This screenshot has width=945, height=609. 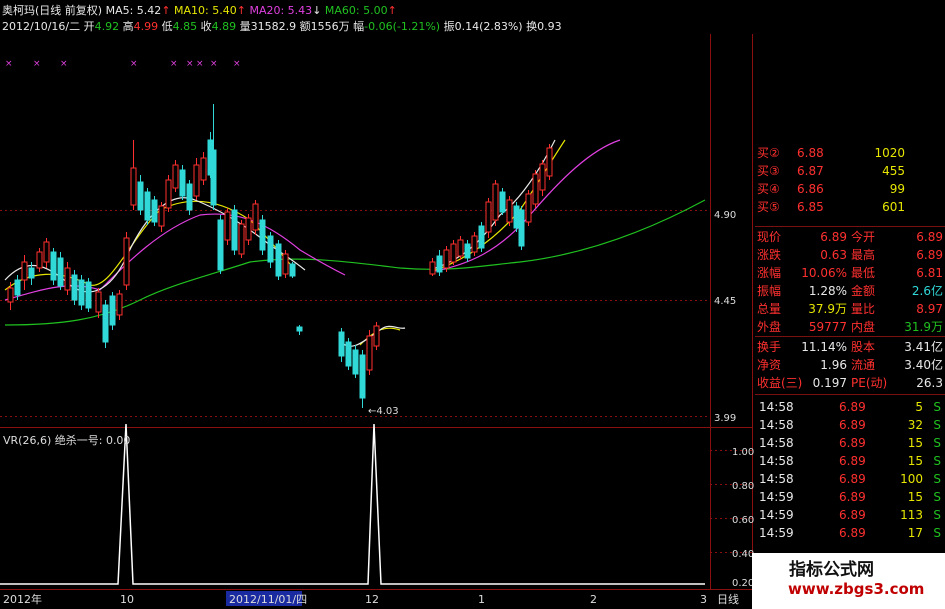 I want to click on bid-label: 买②, so click(x=768, y=153).